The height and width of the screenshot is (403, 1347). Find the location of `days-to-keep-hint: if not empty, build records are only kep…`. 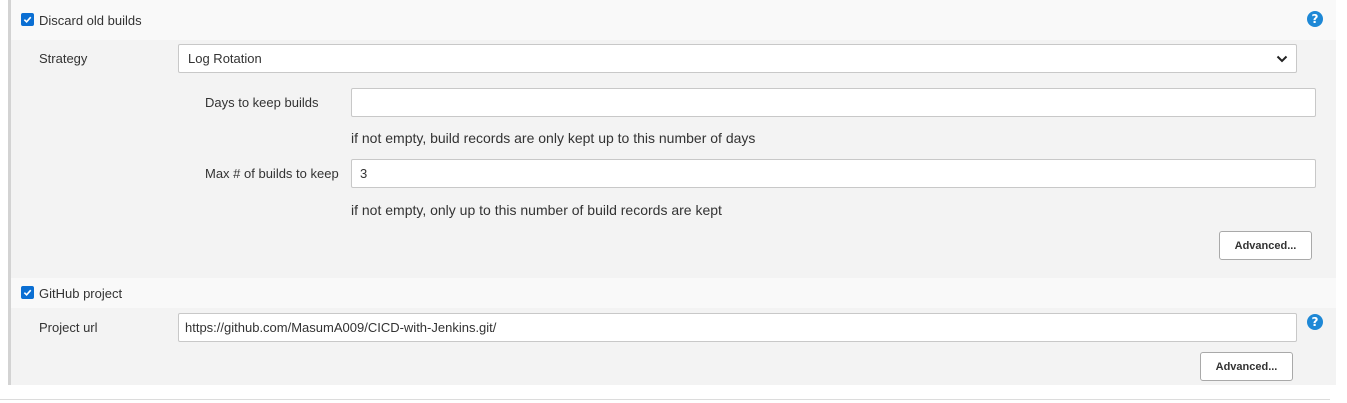

days-to-keep-hint: if not empty, build records are only kep… is located at coordinates (553, 138).